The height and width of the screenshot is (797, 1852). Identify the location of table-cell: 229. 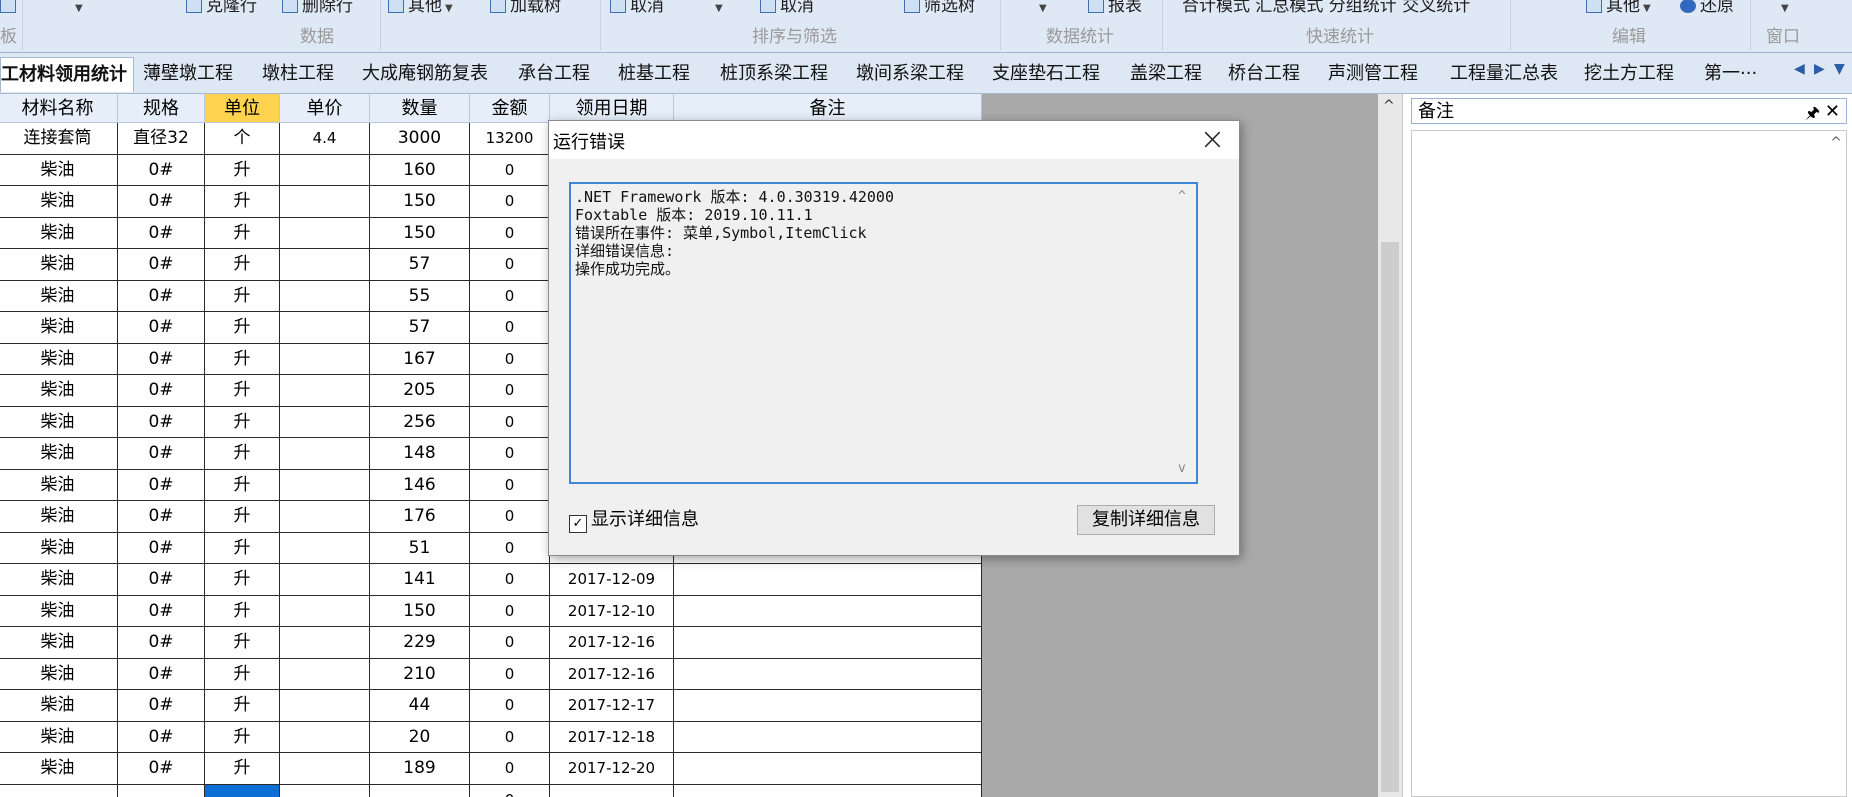
(420, 643).